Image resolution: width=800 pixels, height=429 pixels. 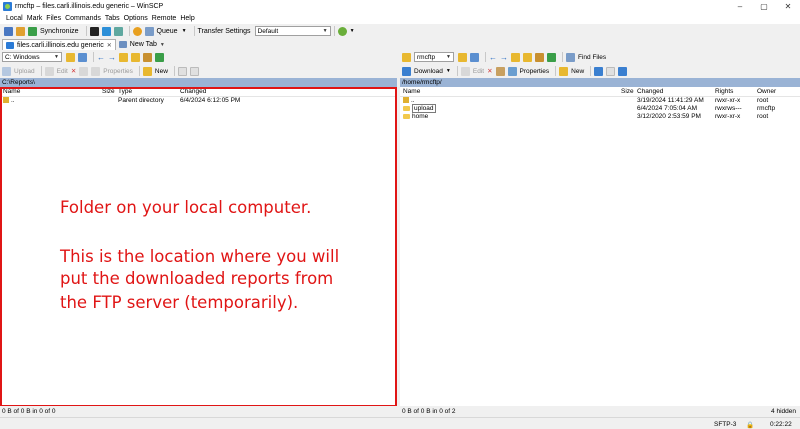 What do you see at coordinates (424, 108) in the screenshot?
I see `remote-row-name-text: upload` at bounding box center [424, 108].